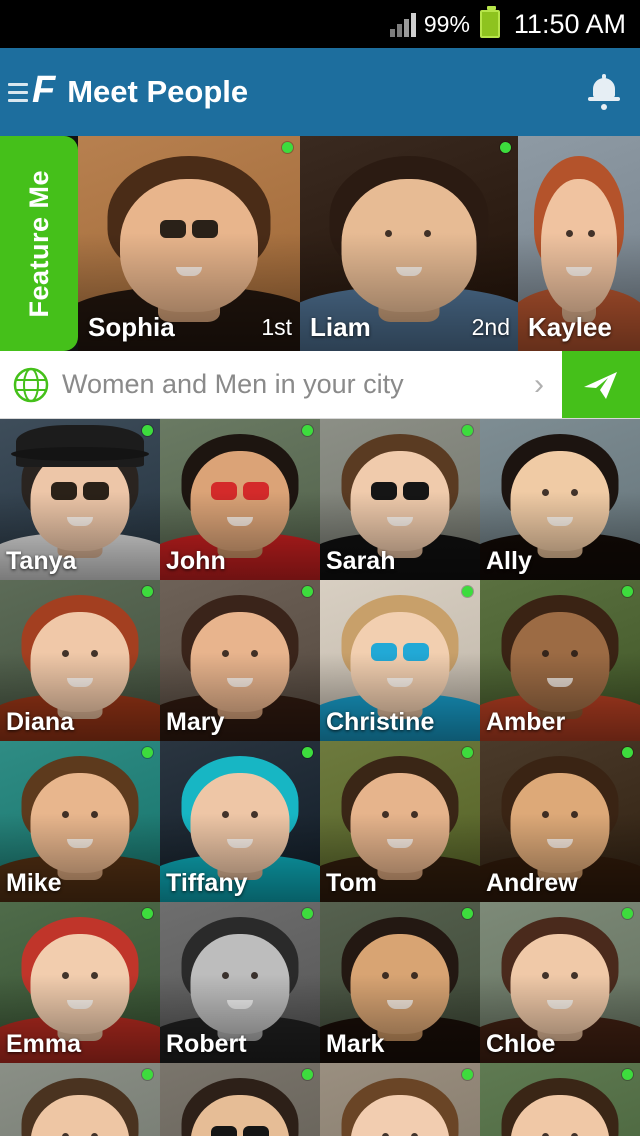 The height and width of the screenshot is (1136, 640). What do you see at coordinates (80, 660) in the screenshot?
I see `person-tile: Diana` at bounding box center [80, 660].